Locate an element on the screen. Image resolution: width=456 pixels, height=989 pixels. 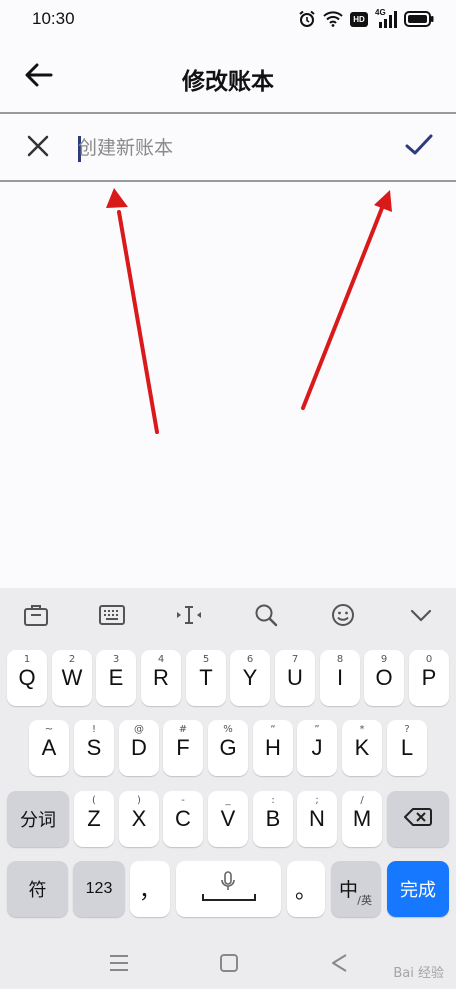
key-i: 8I is located at coordinates (340, 678).